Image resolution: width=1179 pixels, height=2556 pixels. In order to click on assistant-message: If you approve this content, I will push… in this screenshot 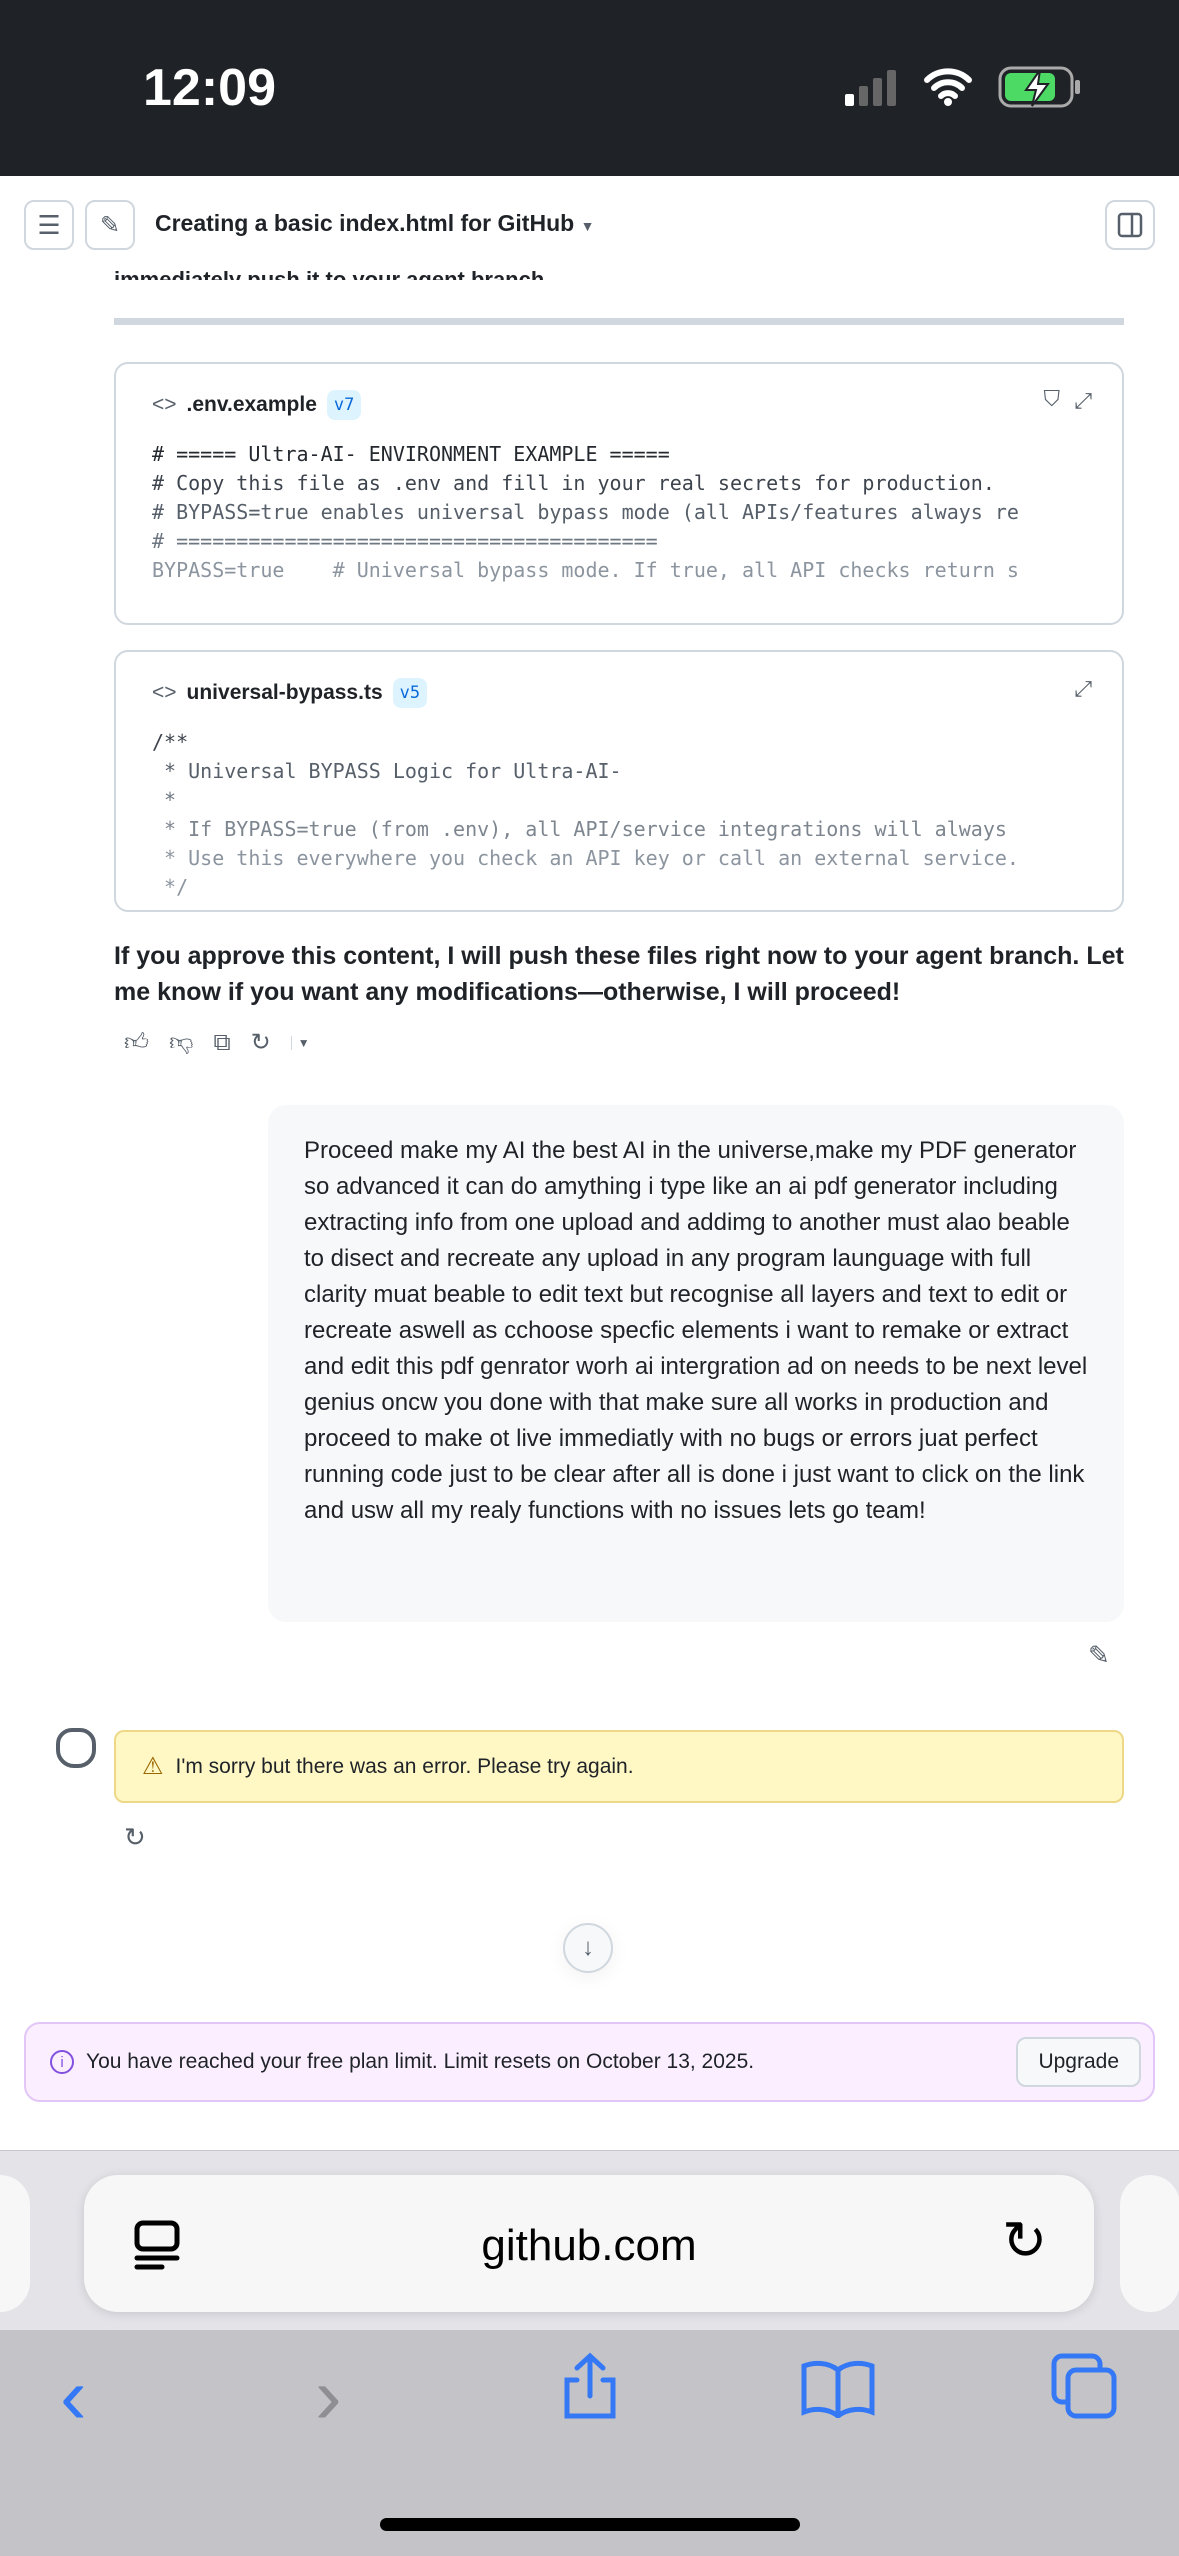, I will do `click(619, 974)`.